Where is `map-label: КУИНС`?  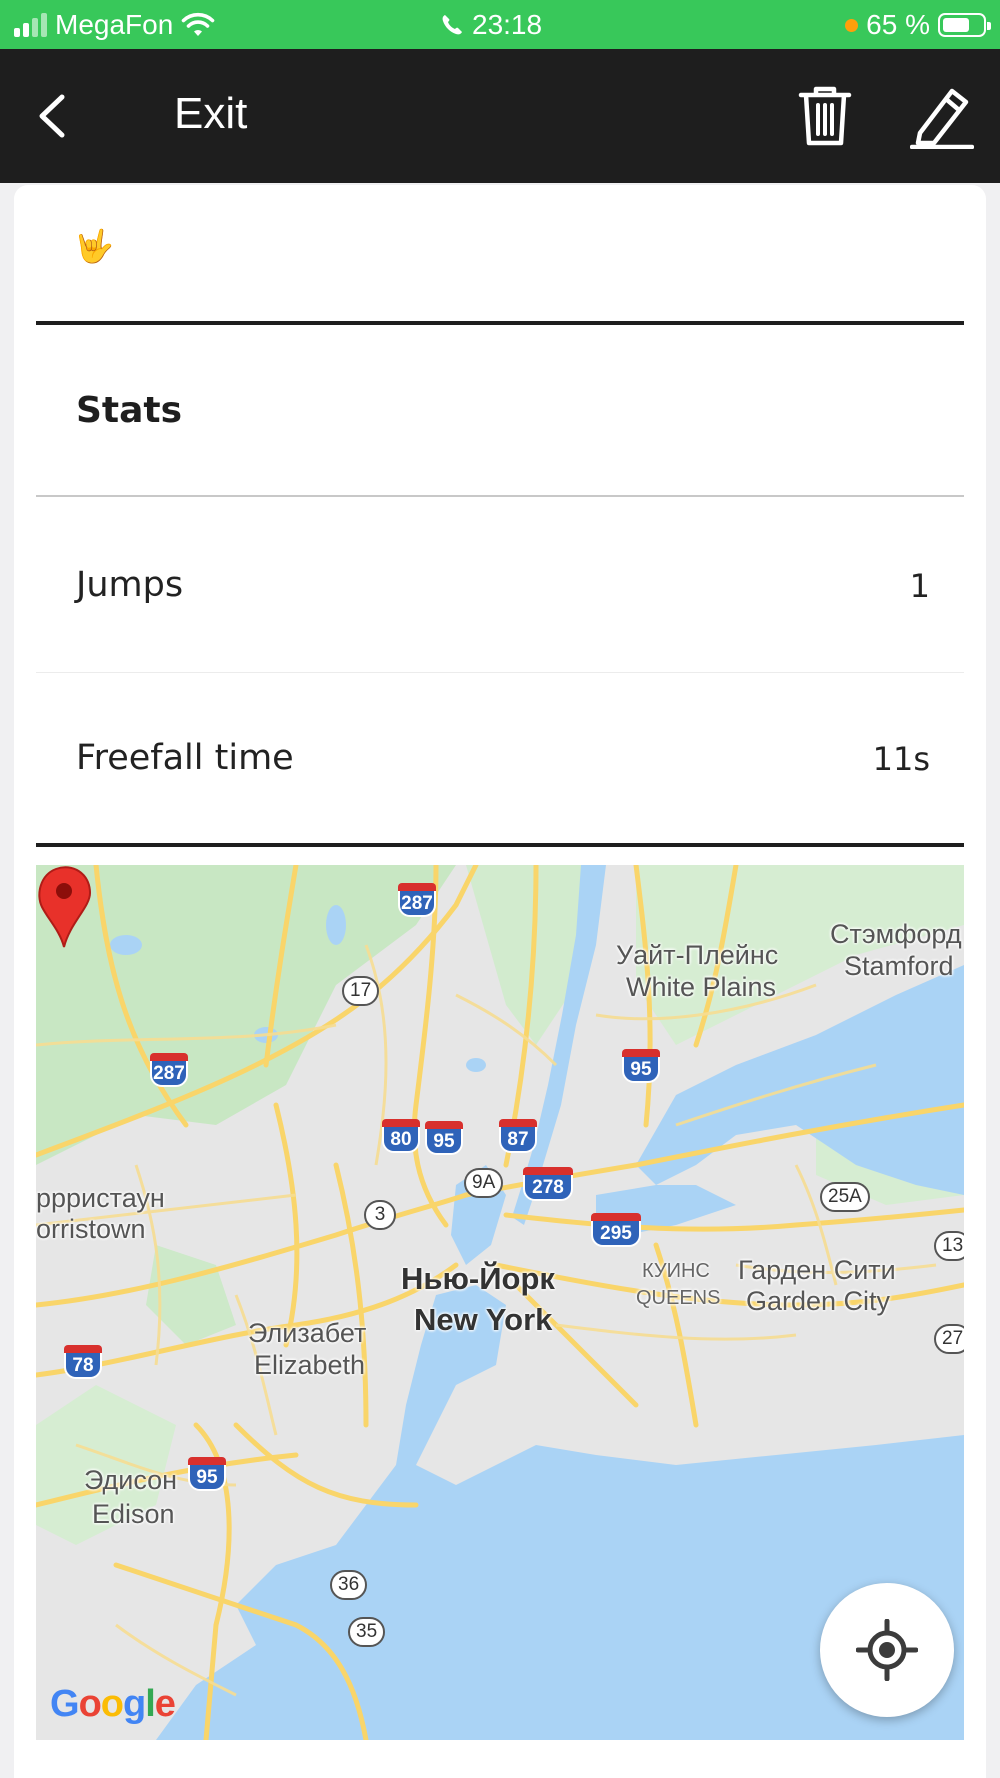
map-label: КУИНС is located at coordinates (676, 1271).